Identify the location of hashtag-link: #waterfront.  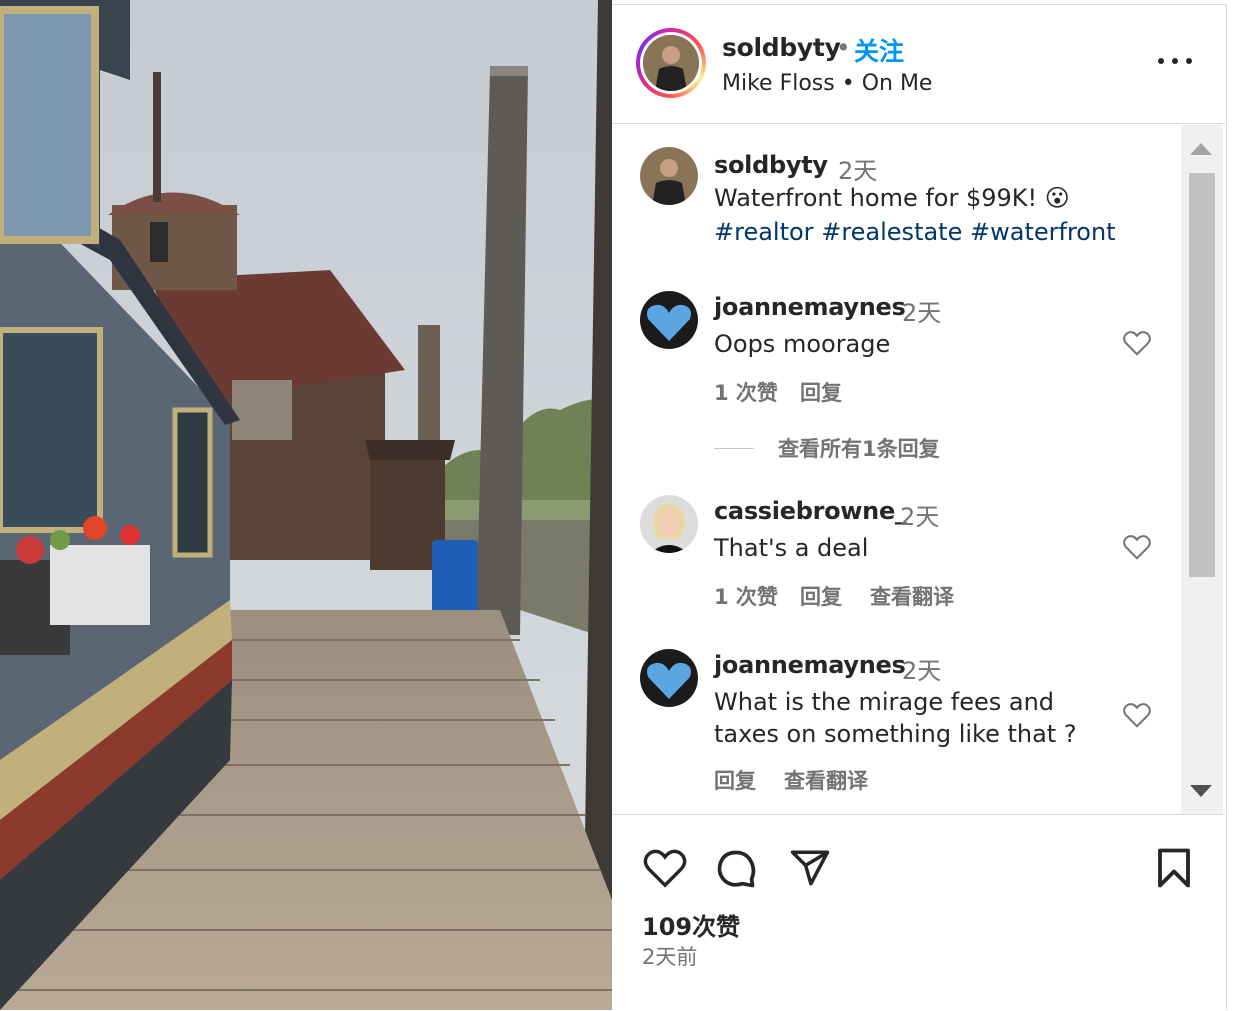
(1043, 232).